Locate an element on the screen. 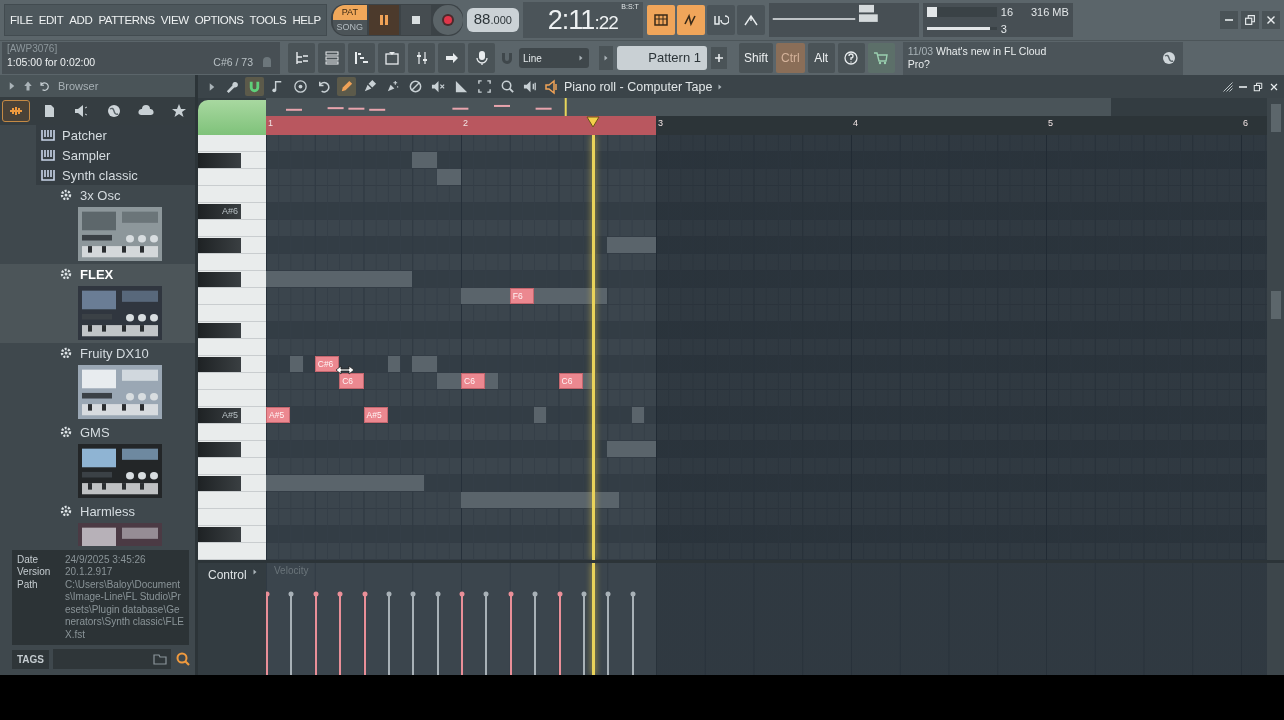 Image resolution: width=1284 pixels, height=720 pixels. timeline-ruler: 1 2 3 4 5 6 is located at coordinates (766, 125).